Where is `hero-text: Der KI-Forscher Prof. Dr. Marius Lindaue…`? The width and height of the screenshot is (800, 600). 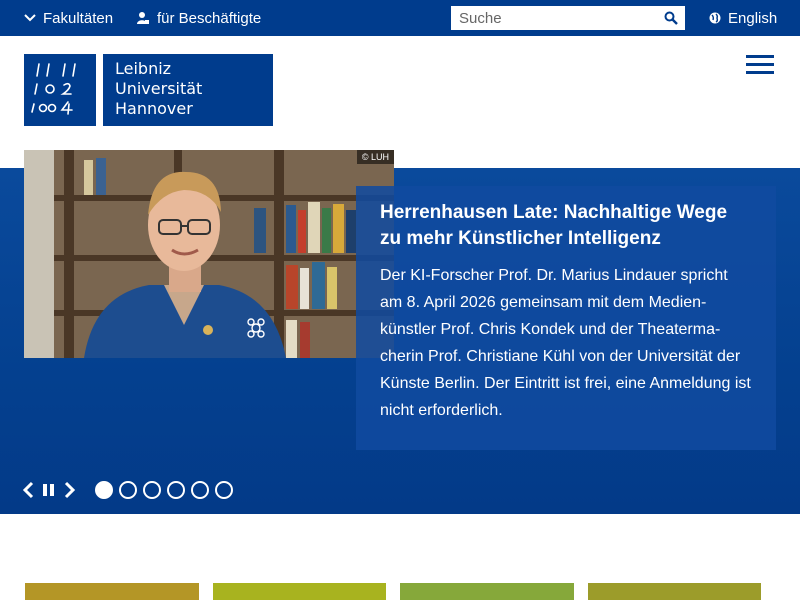
hero-text: Der KI-Forscher Prof. Dr. Marius Lindaue… is located at coordinates (565, 343).